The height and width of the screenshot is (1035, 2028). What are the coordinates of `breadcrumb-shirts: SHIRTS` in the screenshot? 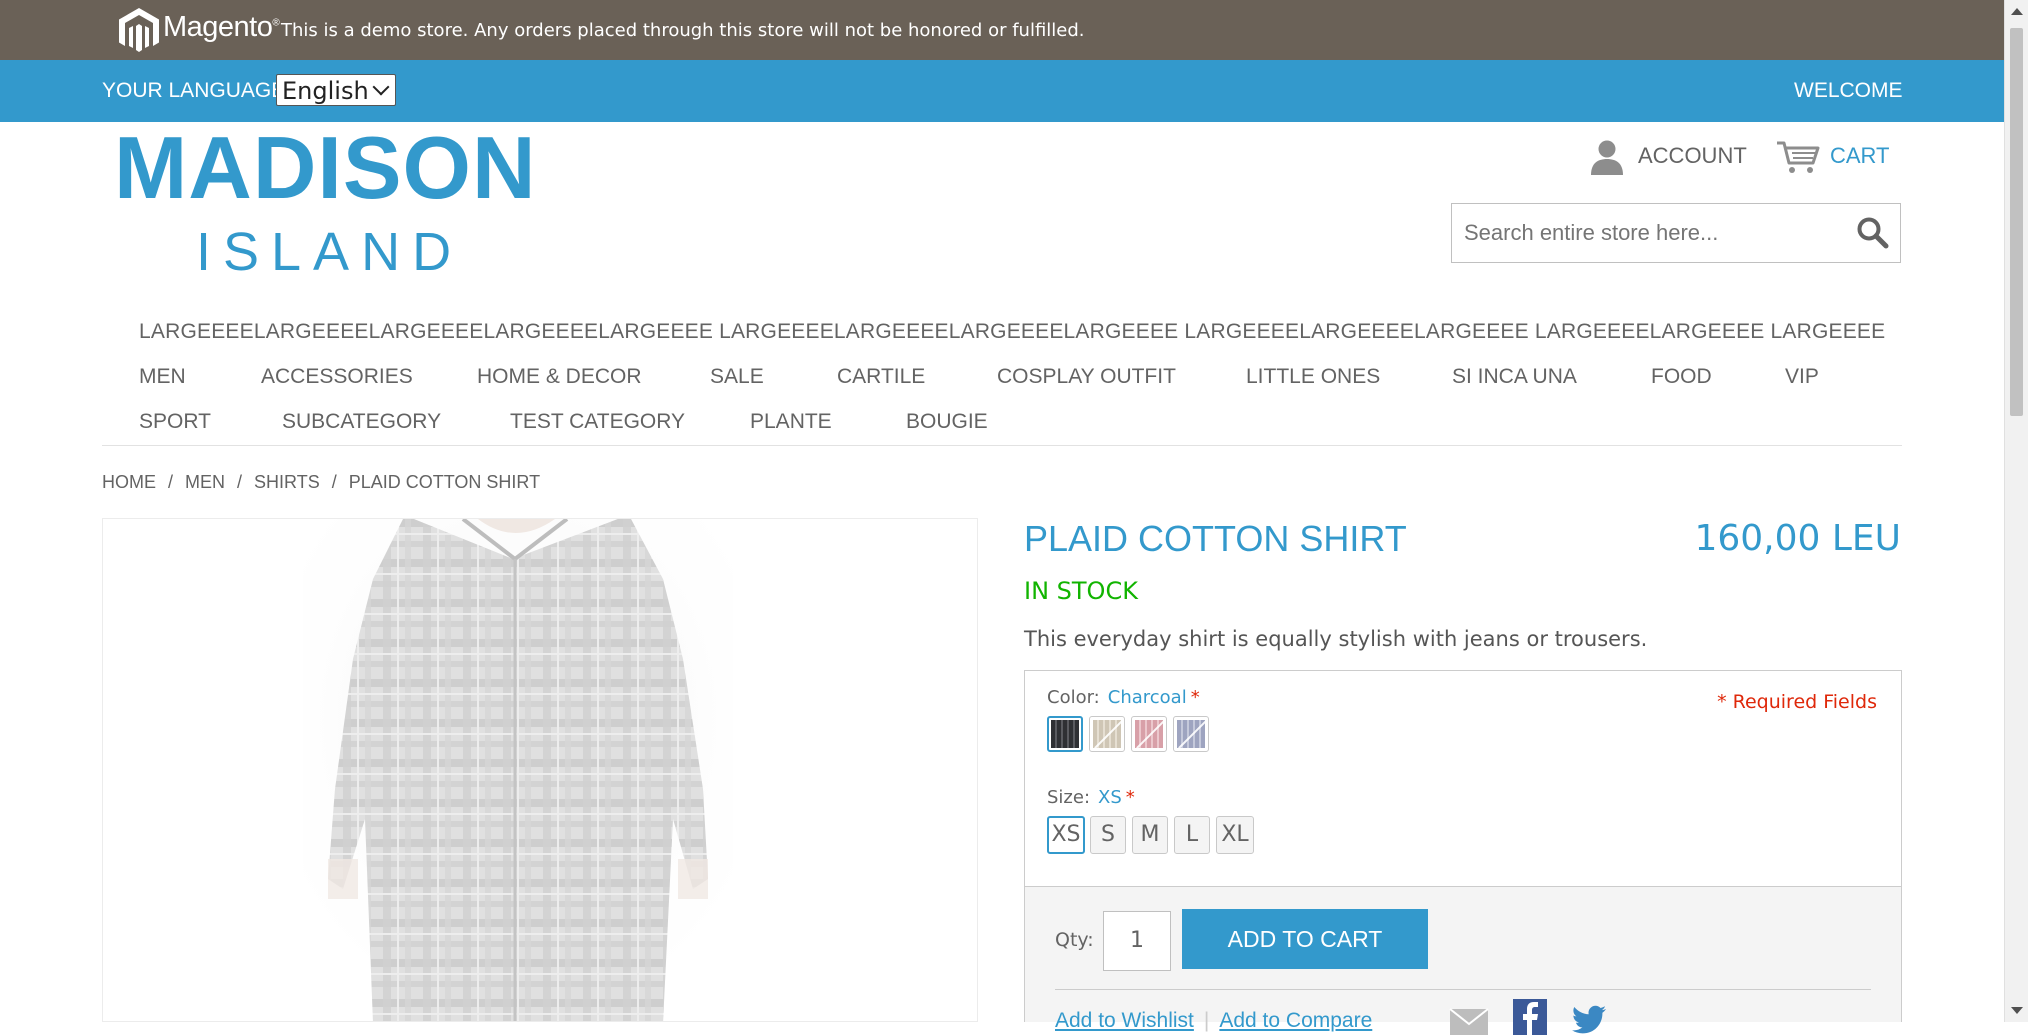 It's located at (287, 482).